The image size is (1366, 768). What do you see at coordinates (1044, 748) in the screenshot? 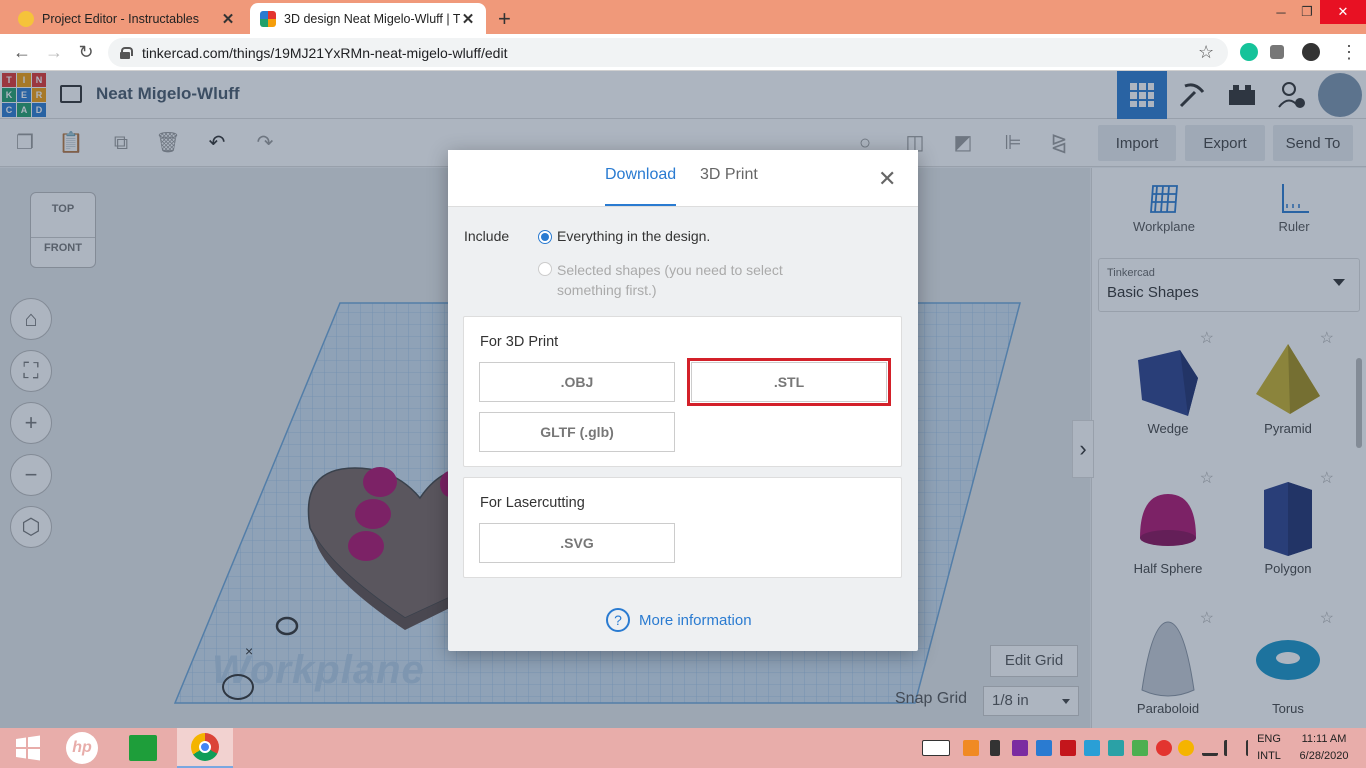
I see `snowflake-icon` at bounding box center [1044, 748].